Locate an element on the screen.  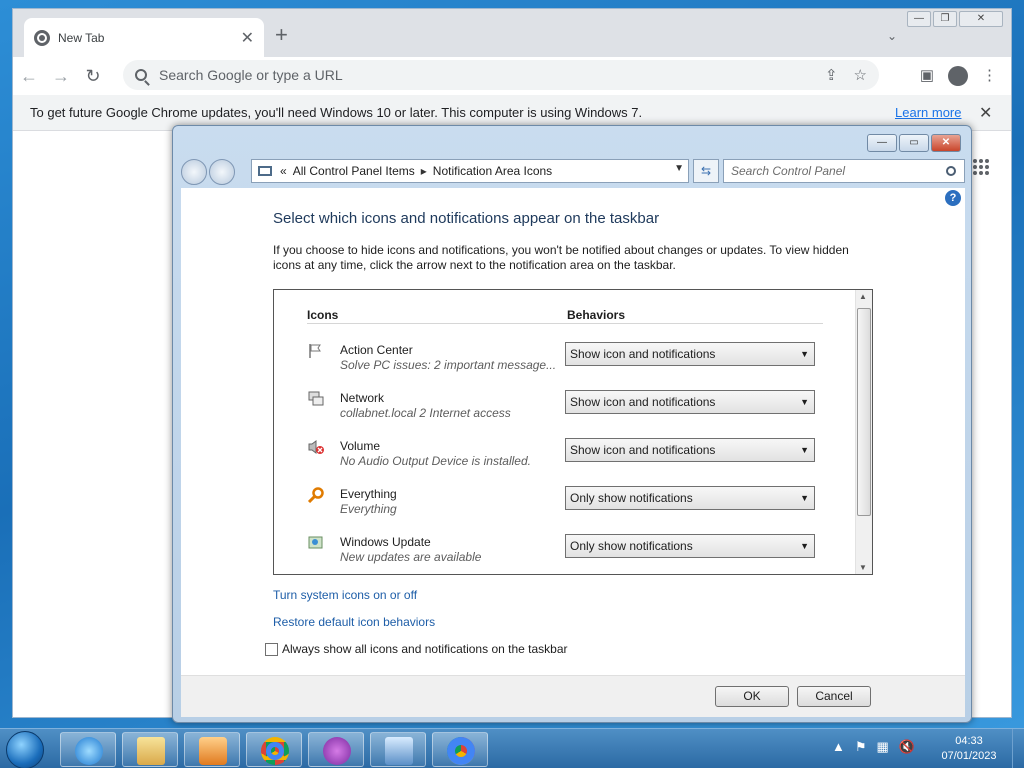
network-tray-icon: ▦ is located at coordinates (883, 747).